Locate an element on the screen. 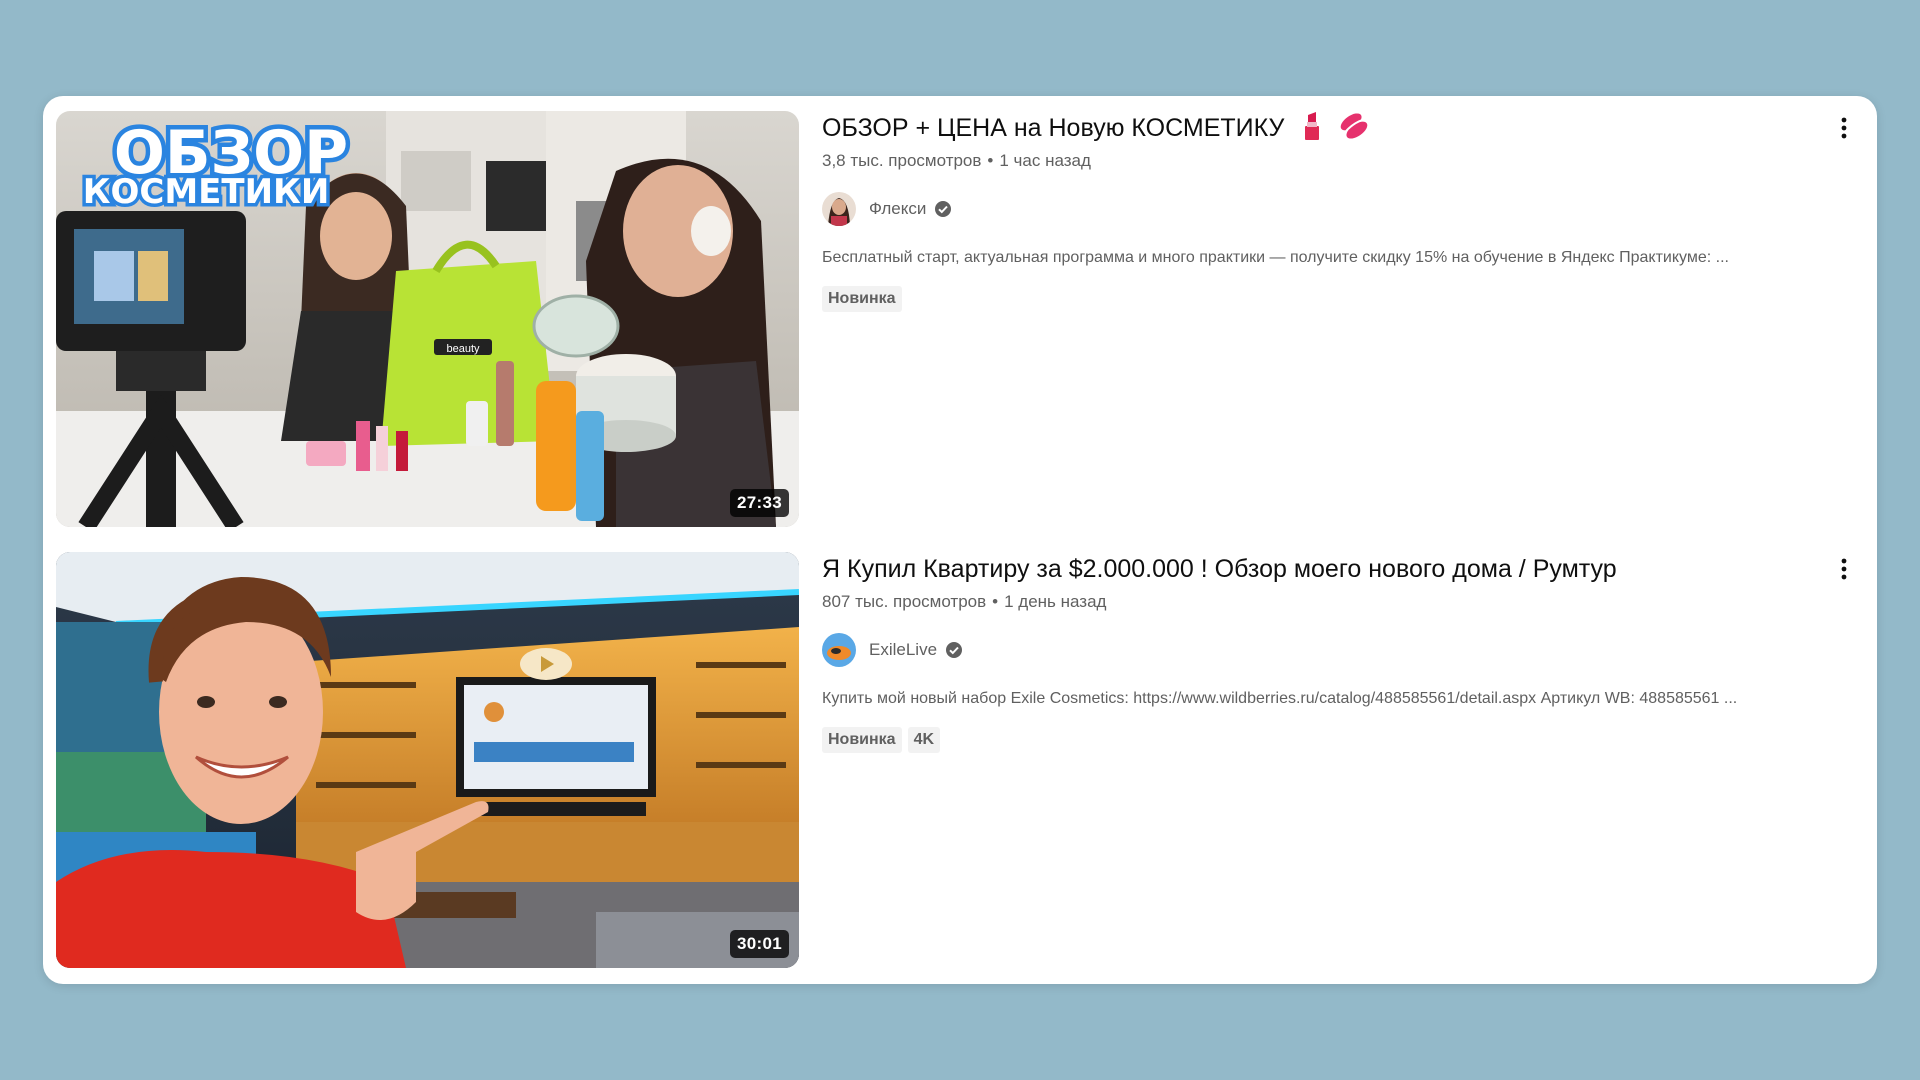  kiss-mark-icon is located at coordinates (1354, 130).